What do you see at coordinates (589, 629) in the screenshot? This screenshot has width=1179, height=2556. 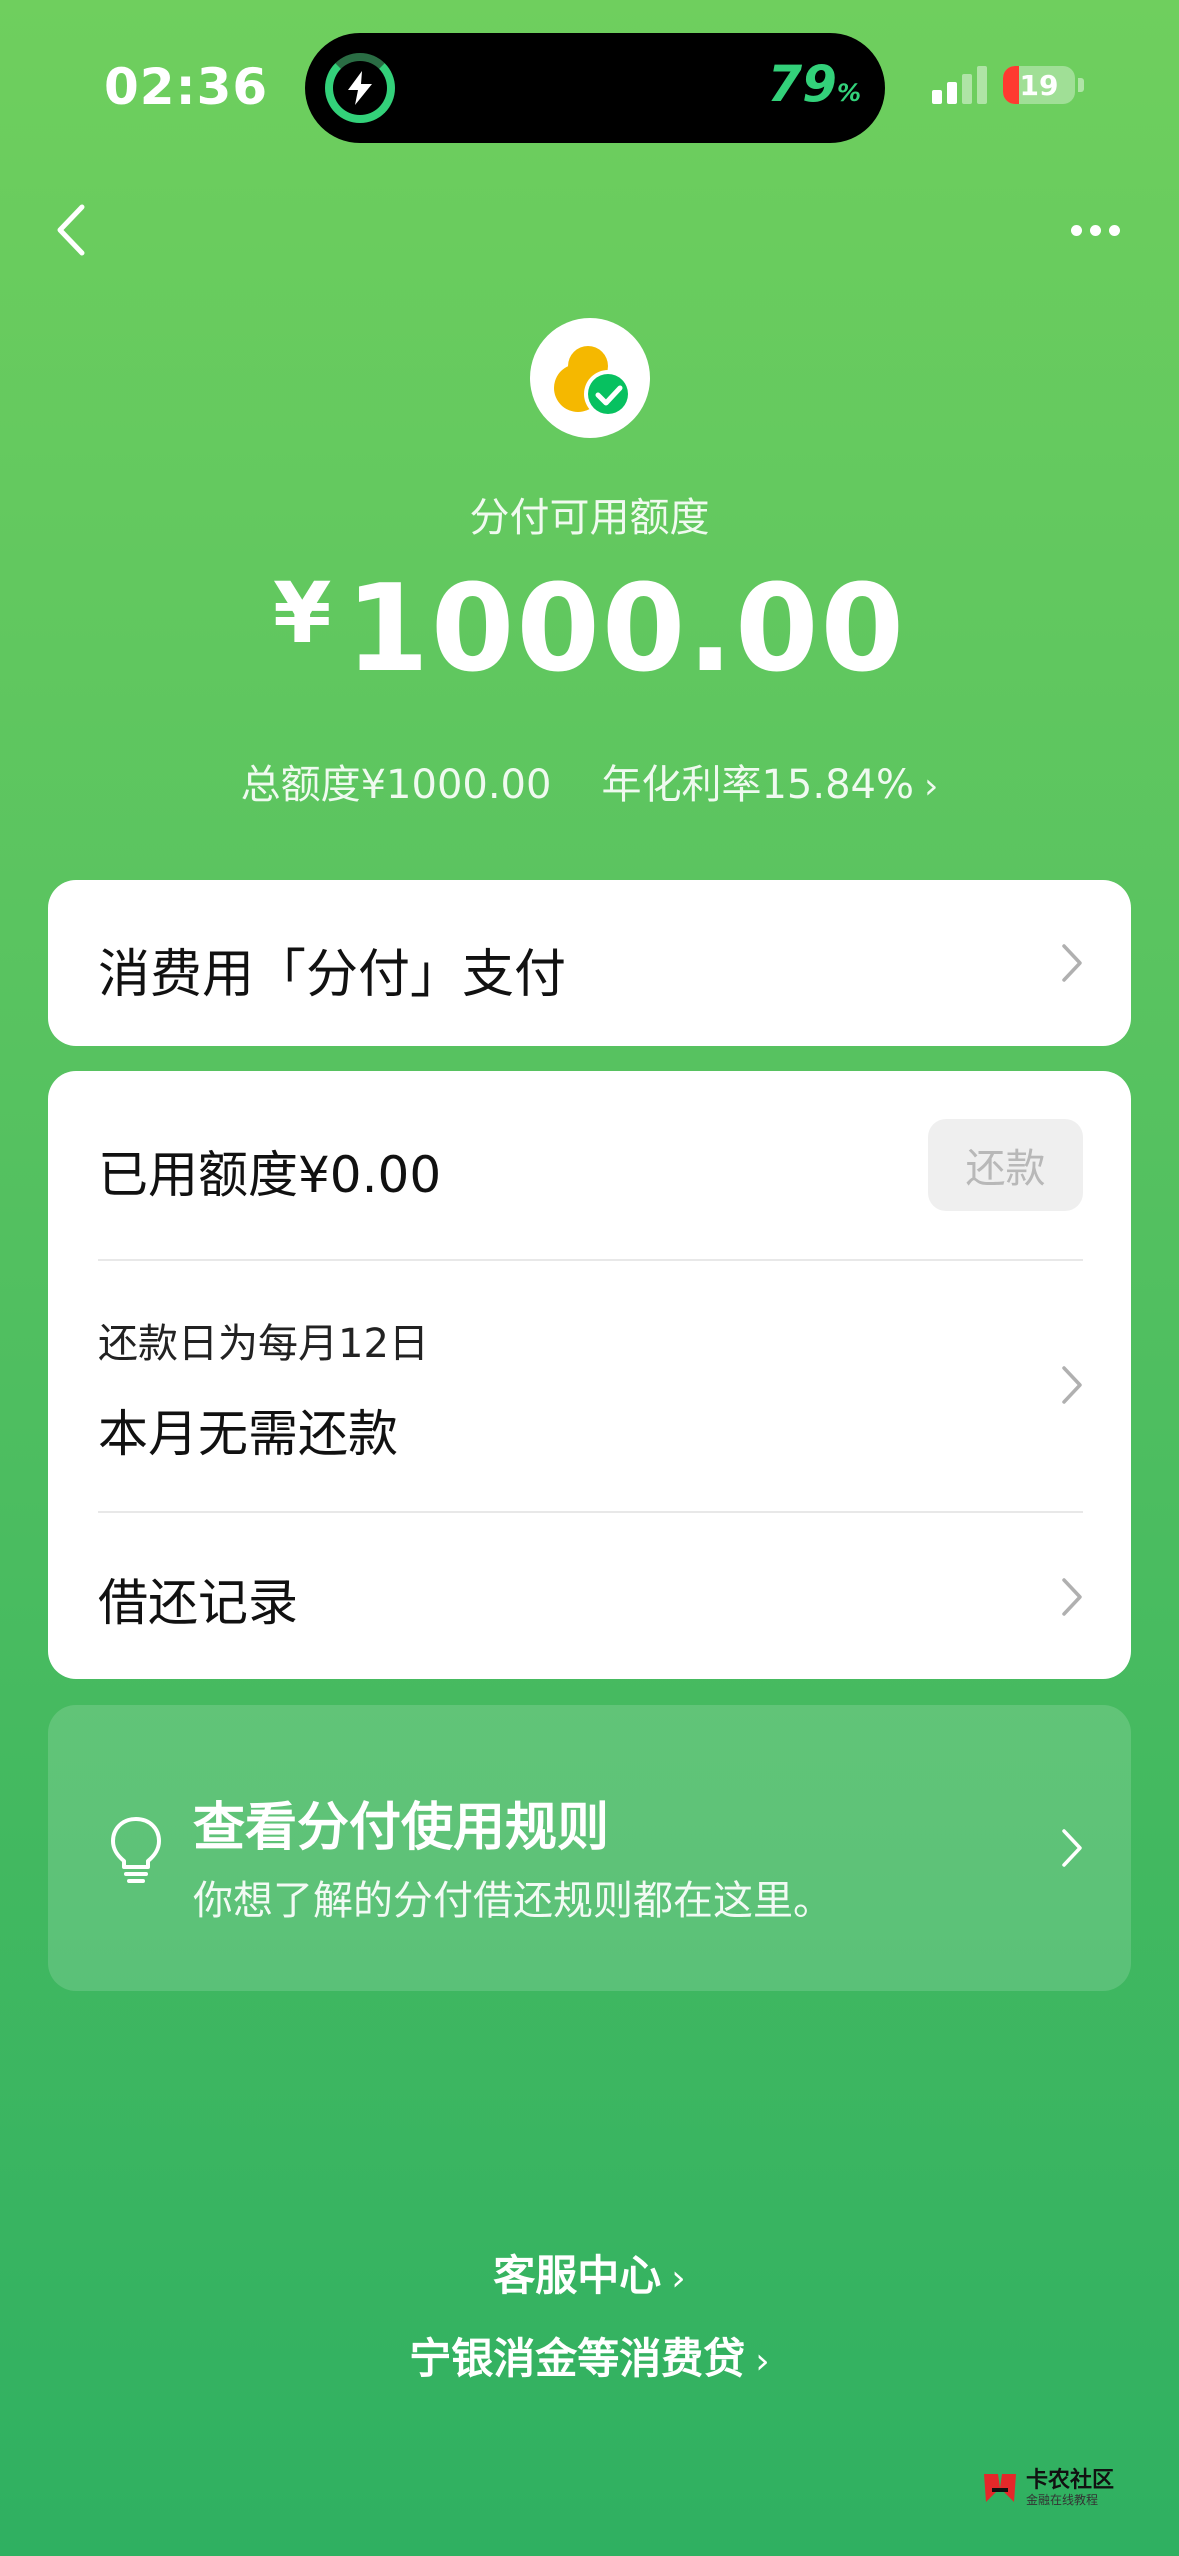 I see `available-amount: ¥1000.00` at bounding box center [589, 629].